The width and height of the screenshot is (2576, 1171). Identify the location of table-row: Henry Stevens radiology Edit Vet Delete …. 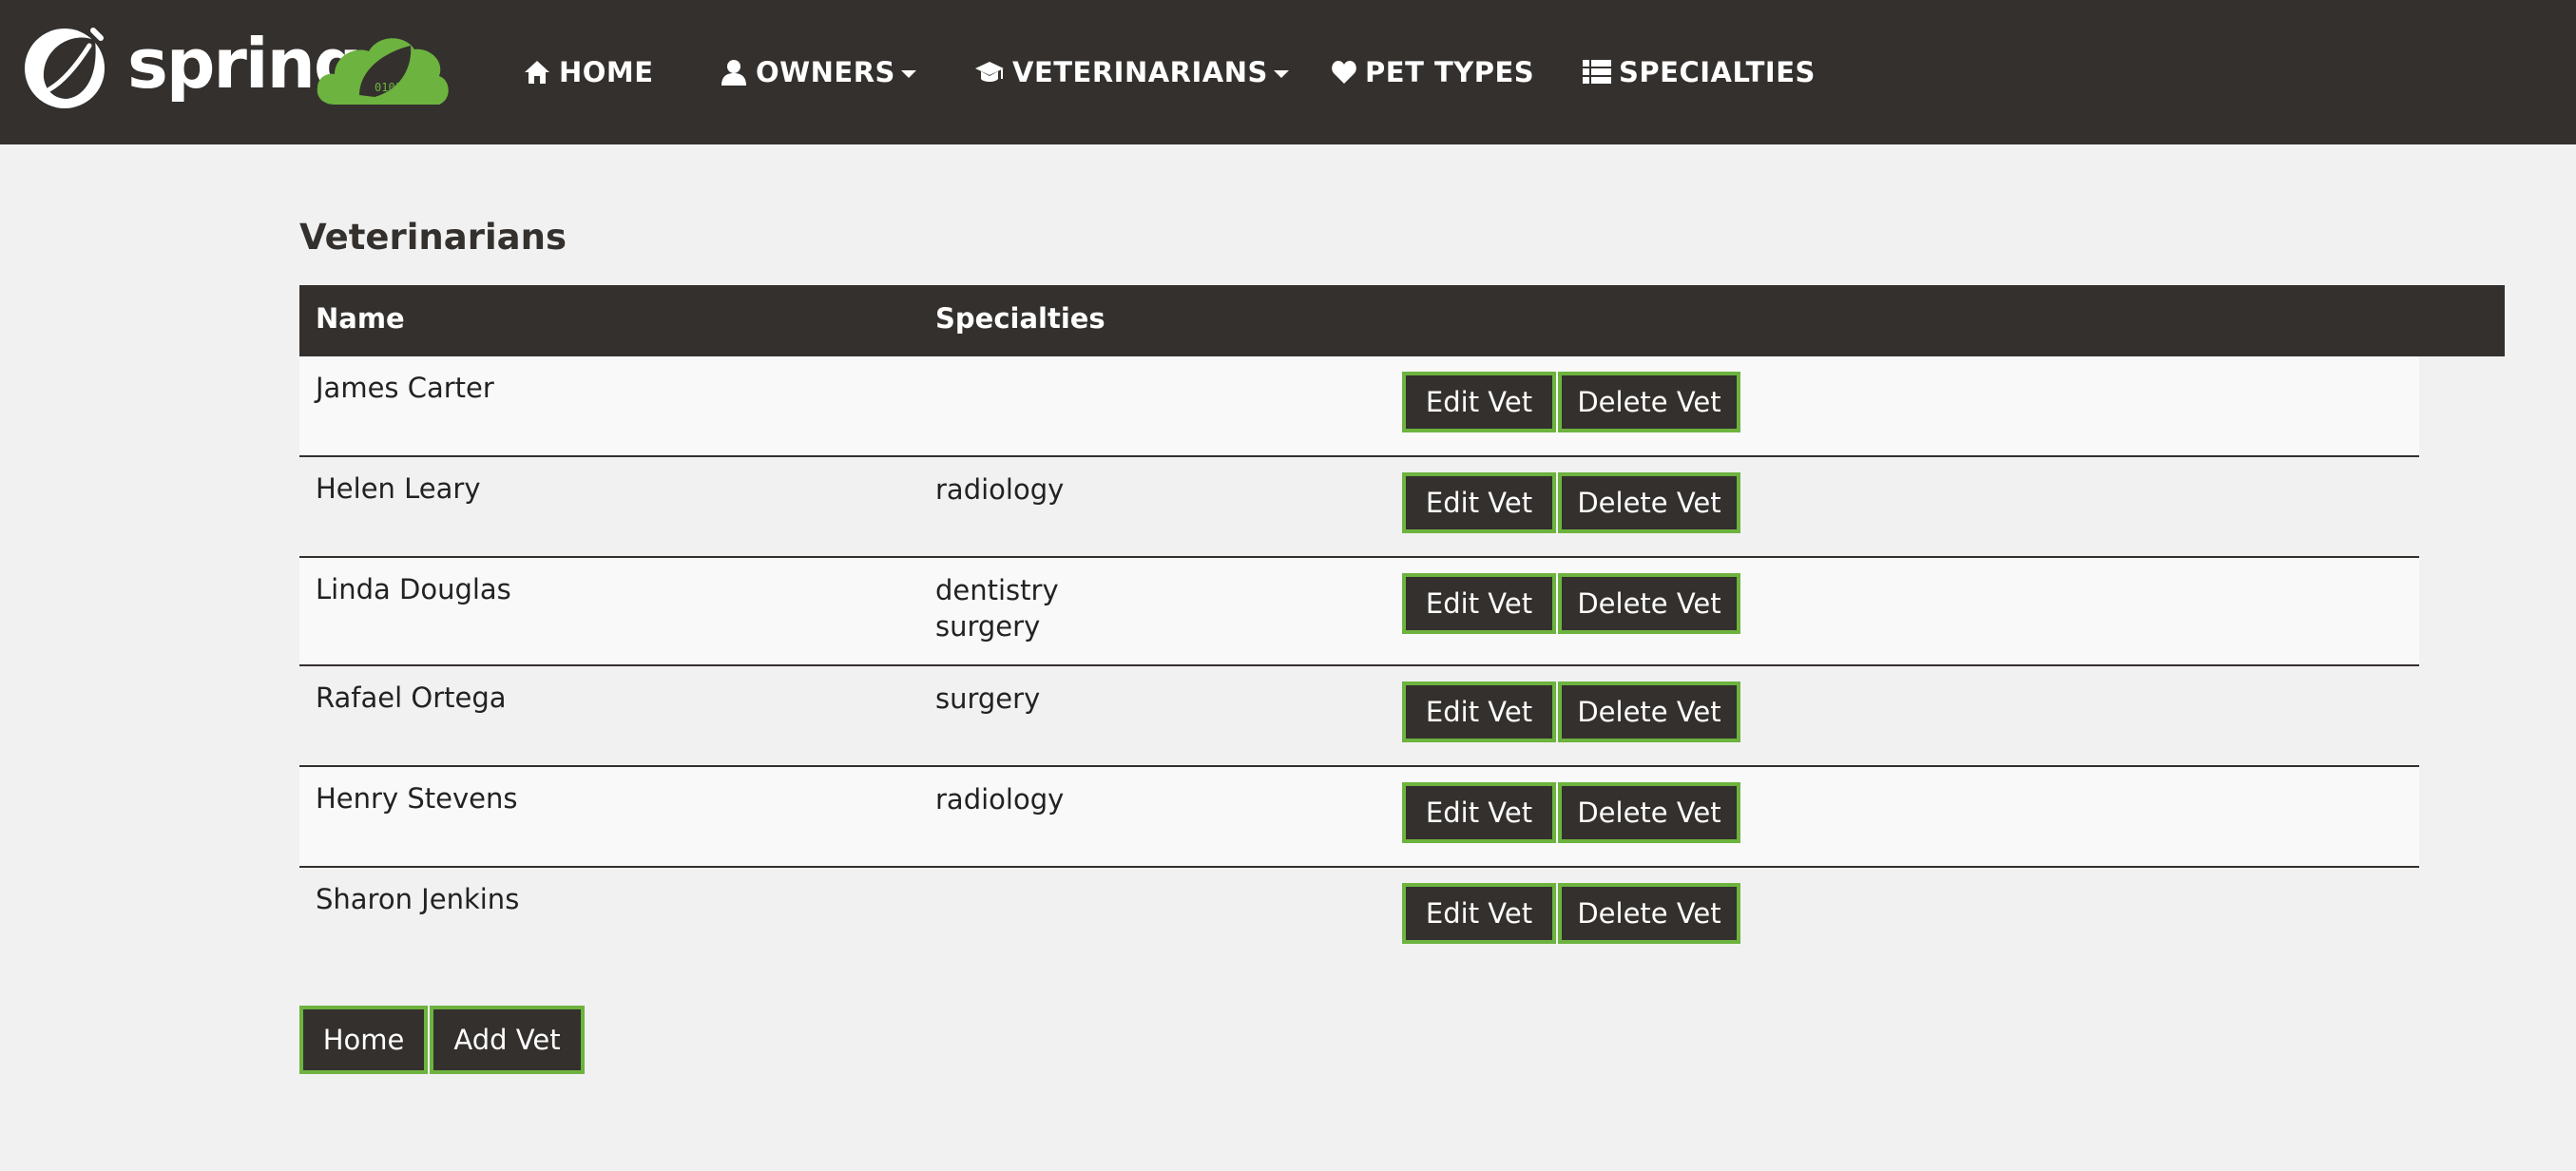
(1359, 818).